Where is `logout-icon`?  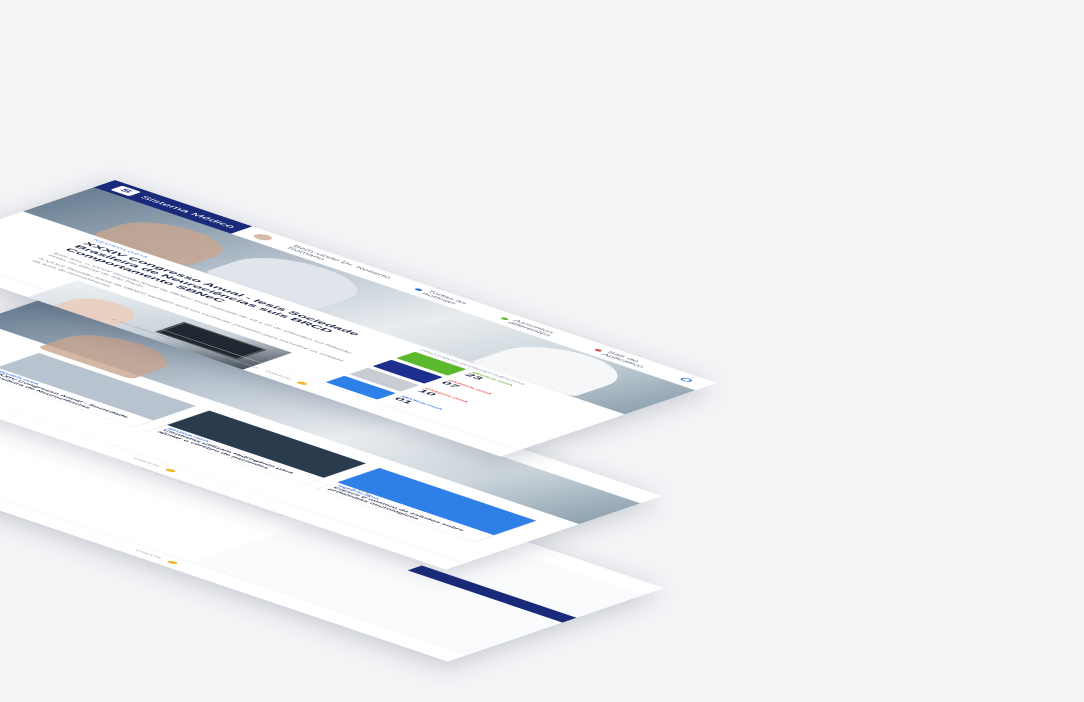
logout-icon is located at coordinates (599, 350).